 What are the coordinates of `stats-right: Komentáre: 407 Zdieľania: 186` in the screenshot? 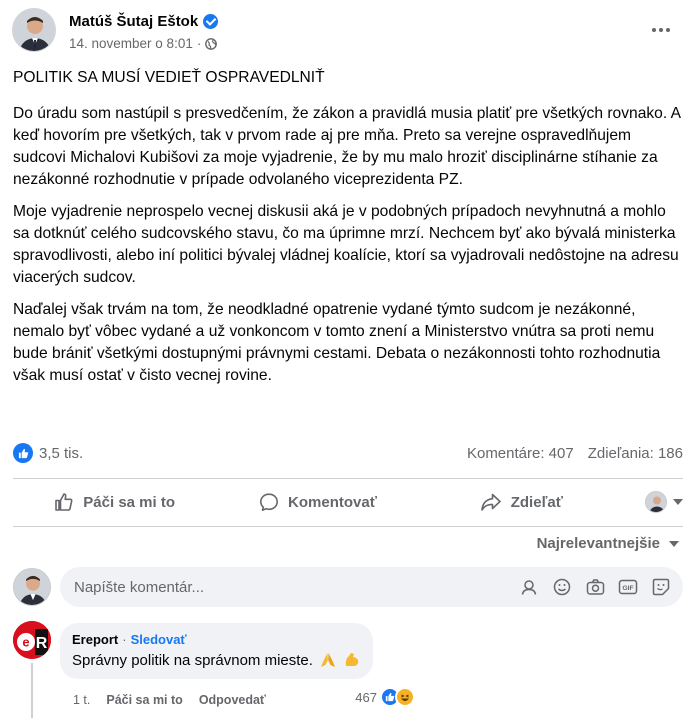 It's located at (575, 453).